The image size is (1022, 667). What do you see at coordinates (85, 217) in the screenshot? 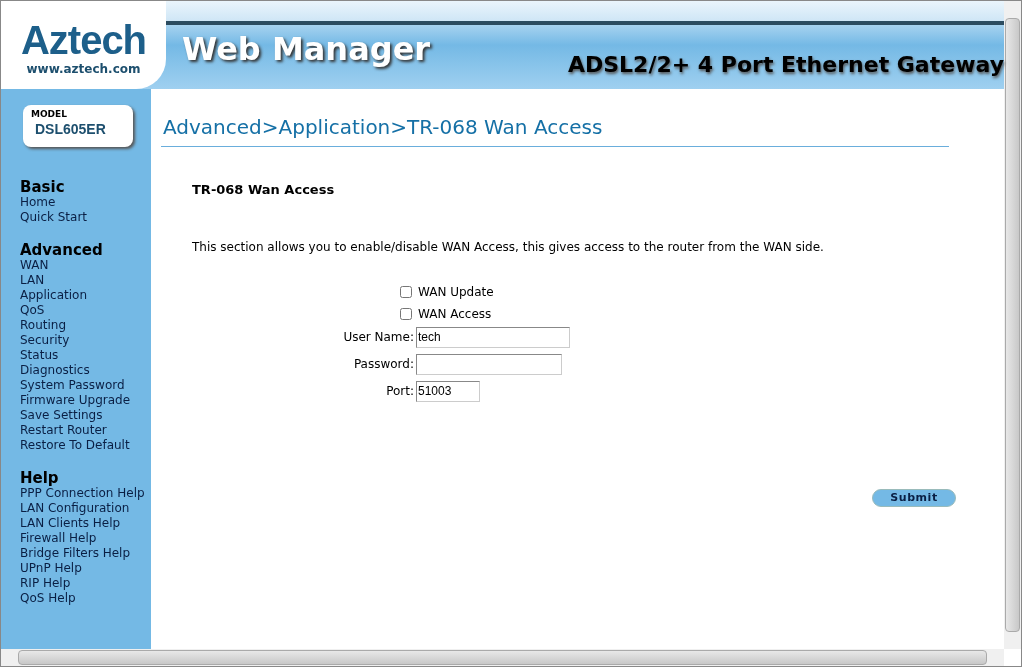
I see `sidebar-link: Quick Start` at bounding box center [85, 217].